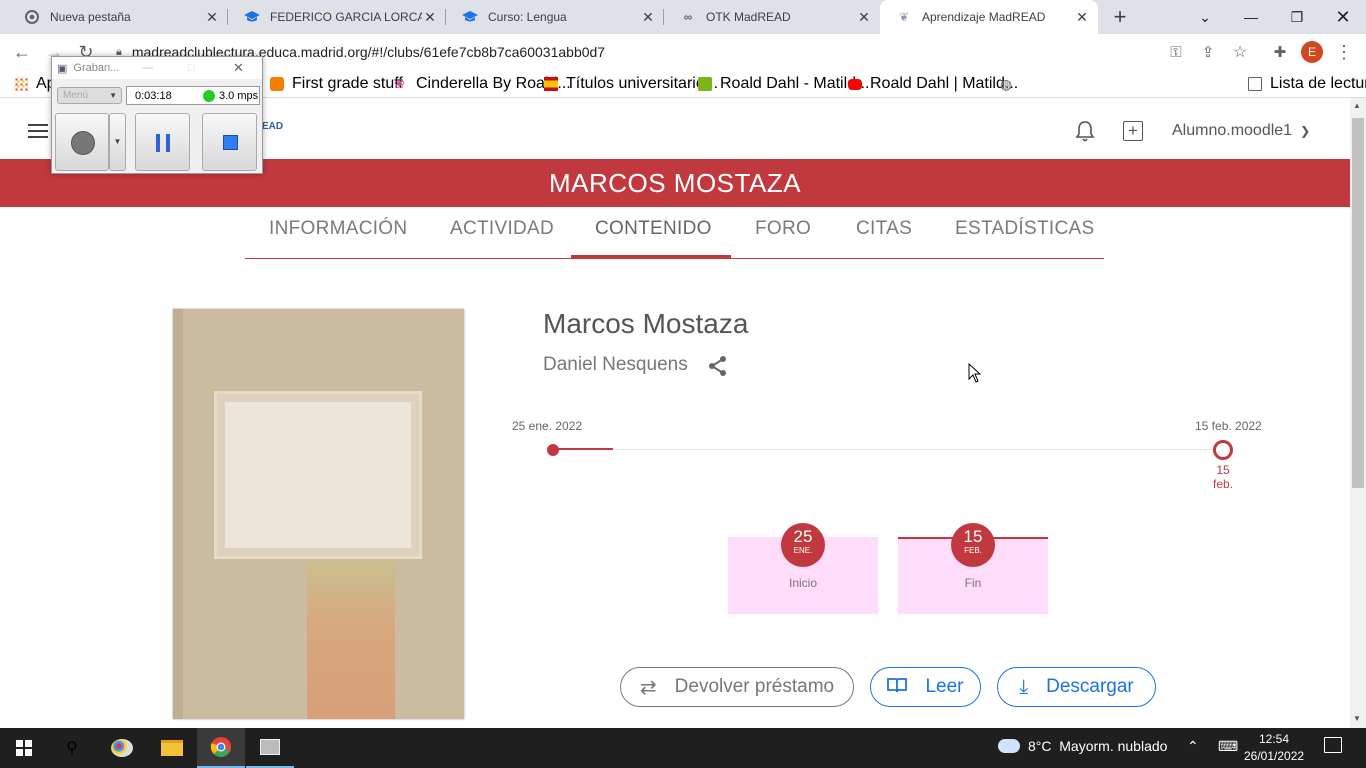  I want to click on chevron-down-icon: ❯, so click(1305, 131).